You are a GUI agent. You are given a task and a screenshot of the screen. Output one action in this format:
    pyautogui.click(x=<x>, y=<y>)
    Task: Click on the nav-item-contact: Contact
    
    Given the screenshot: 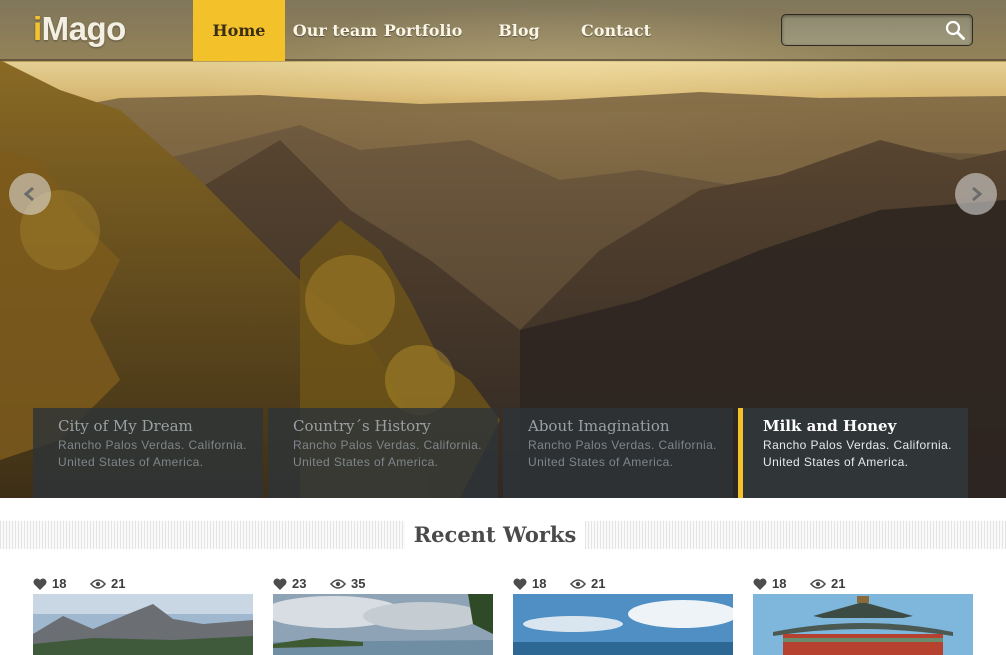 What is the action you would take?
    pyautogui.click(x=616, y=30)
    